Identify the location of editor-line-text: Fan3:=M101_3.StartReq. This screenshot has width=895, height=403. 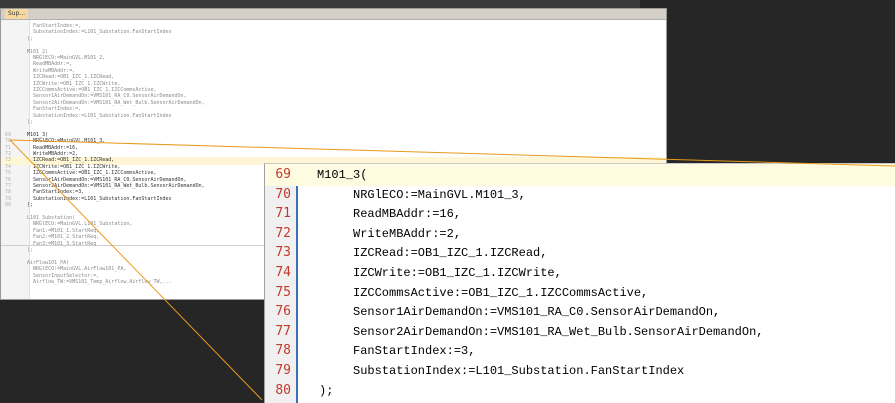
(59, 243).